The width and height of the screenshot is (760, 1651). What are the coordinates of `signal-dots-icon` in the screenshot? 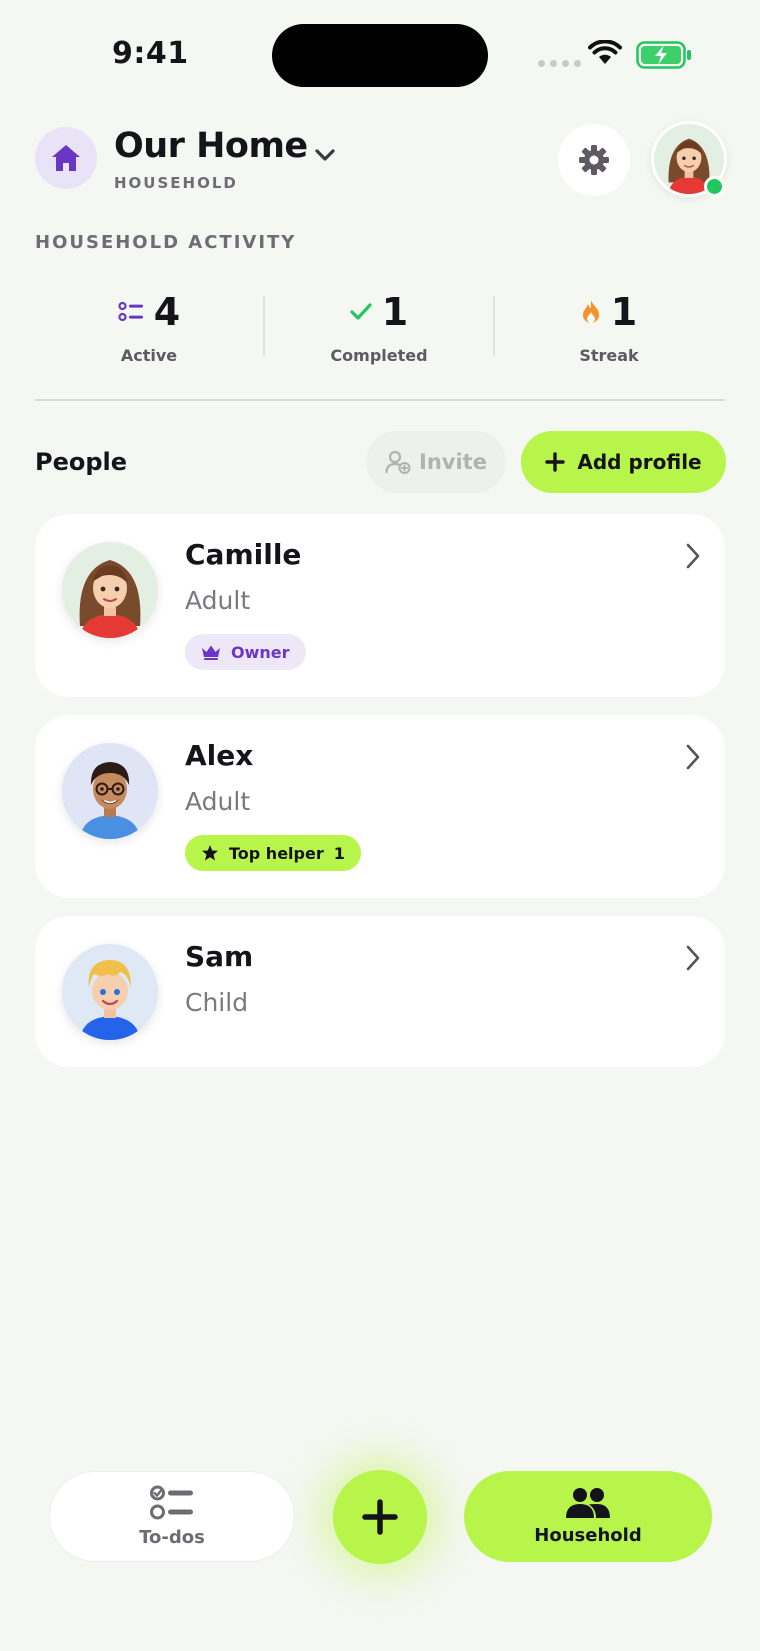 It's located at (559, 63).